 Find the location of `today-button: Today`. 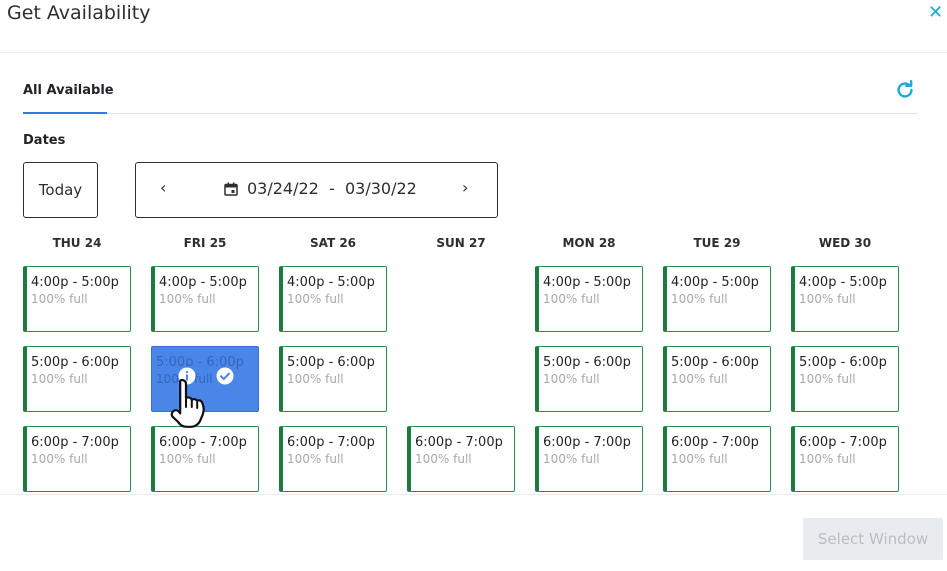

today-button: Today is located at coordinates (60, 190).